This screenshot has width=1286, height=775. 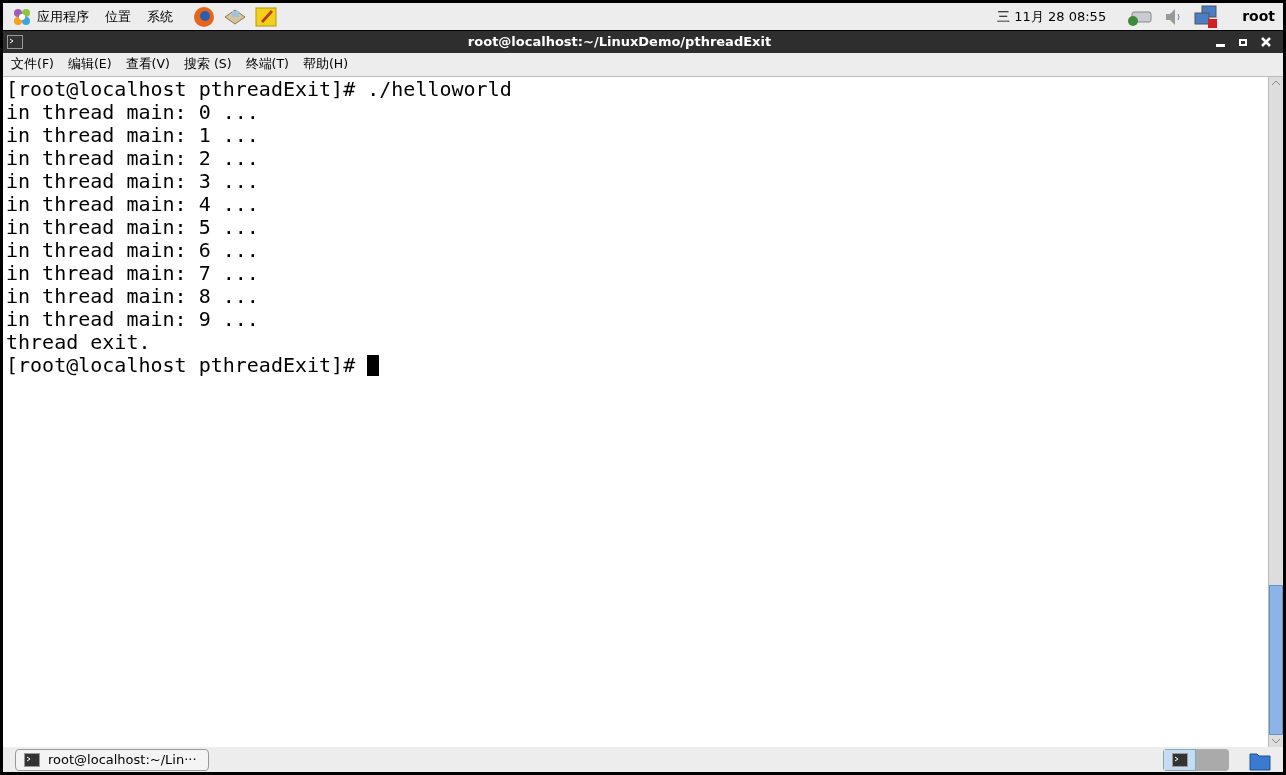 What do you see at coordinates (78, 342) in the screenshot?
I see `terminal-line: thread exit.` at bounding box center [78, 342].